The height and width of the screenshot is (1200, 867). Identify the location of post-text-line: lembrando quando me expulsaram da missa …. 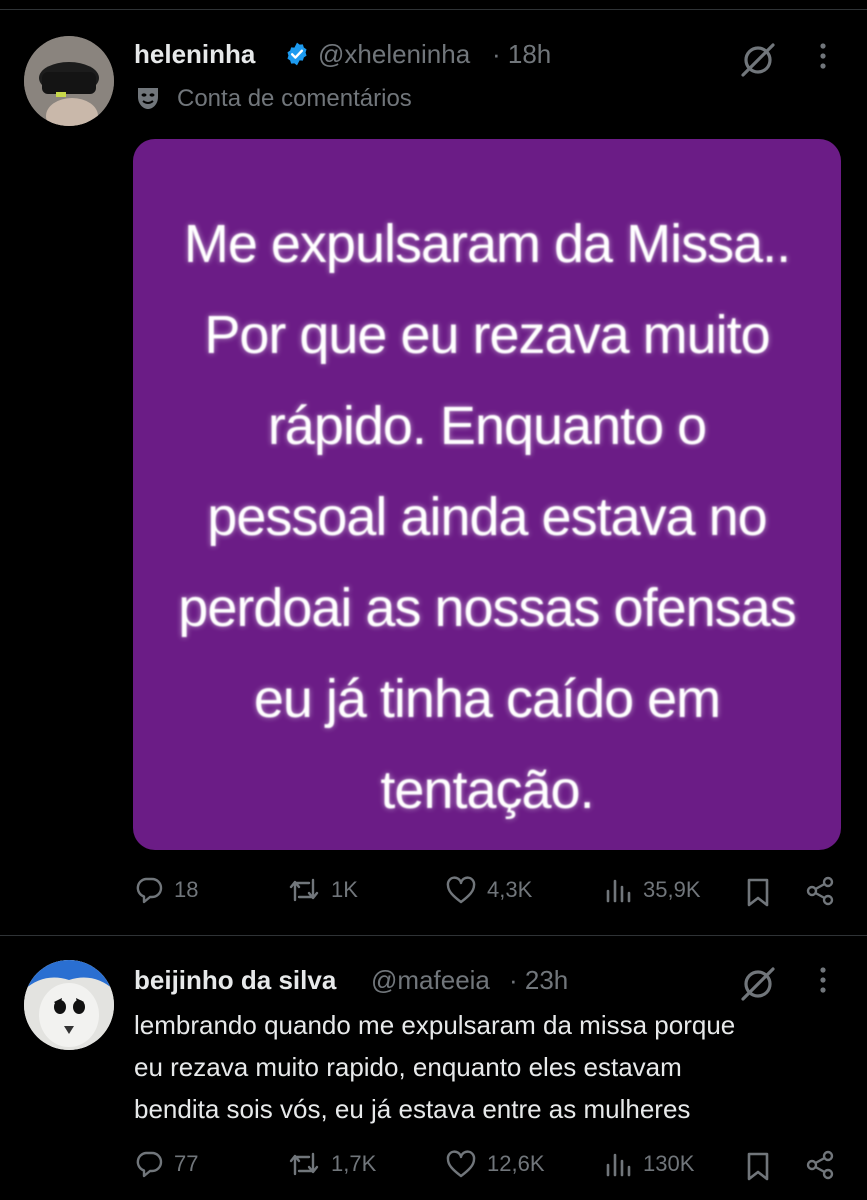
(435, 1025).